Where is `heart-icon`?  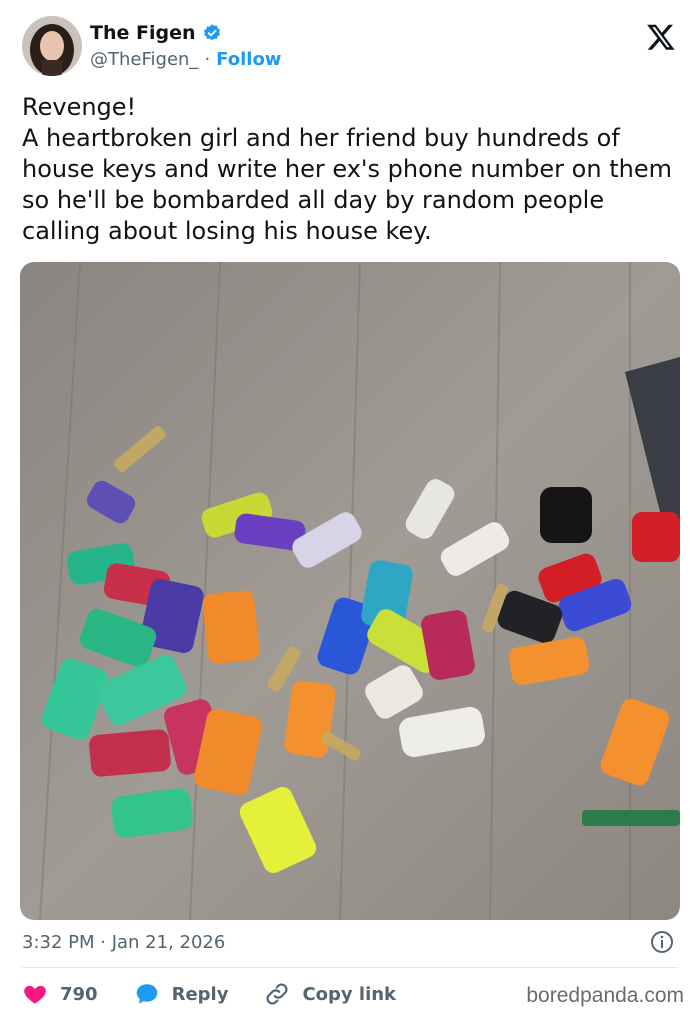
heart-icon is located at coordinates (35, 994).